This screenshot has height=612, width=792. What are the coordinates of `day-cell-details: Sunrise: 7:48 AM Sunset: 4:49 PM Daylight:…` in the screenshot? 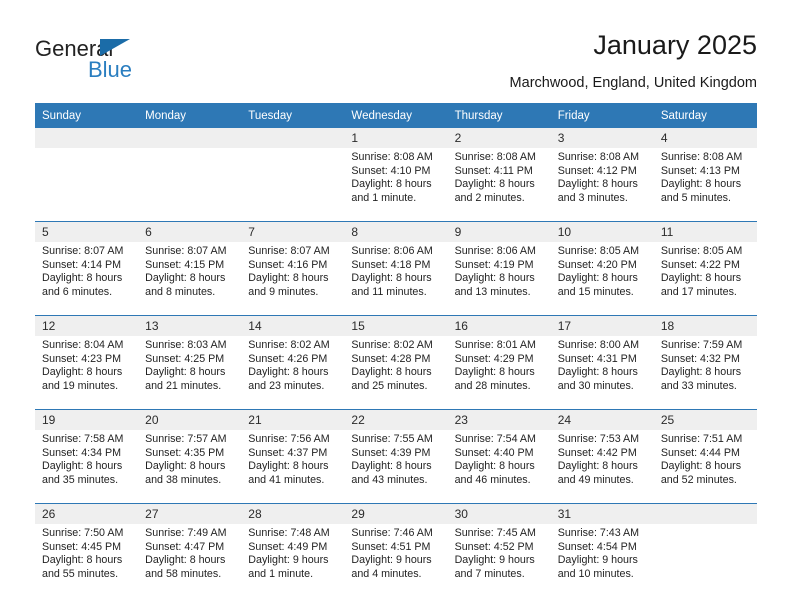 It's located at (293, 560).